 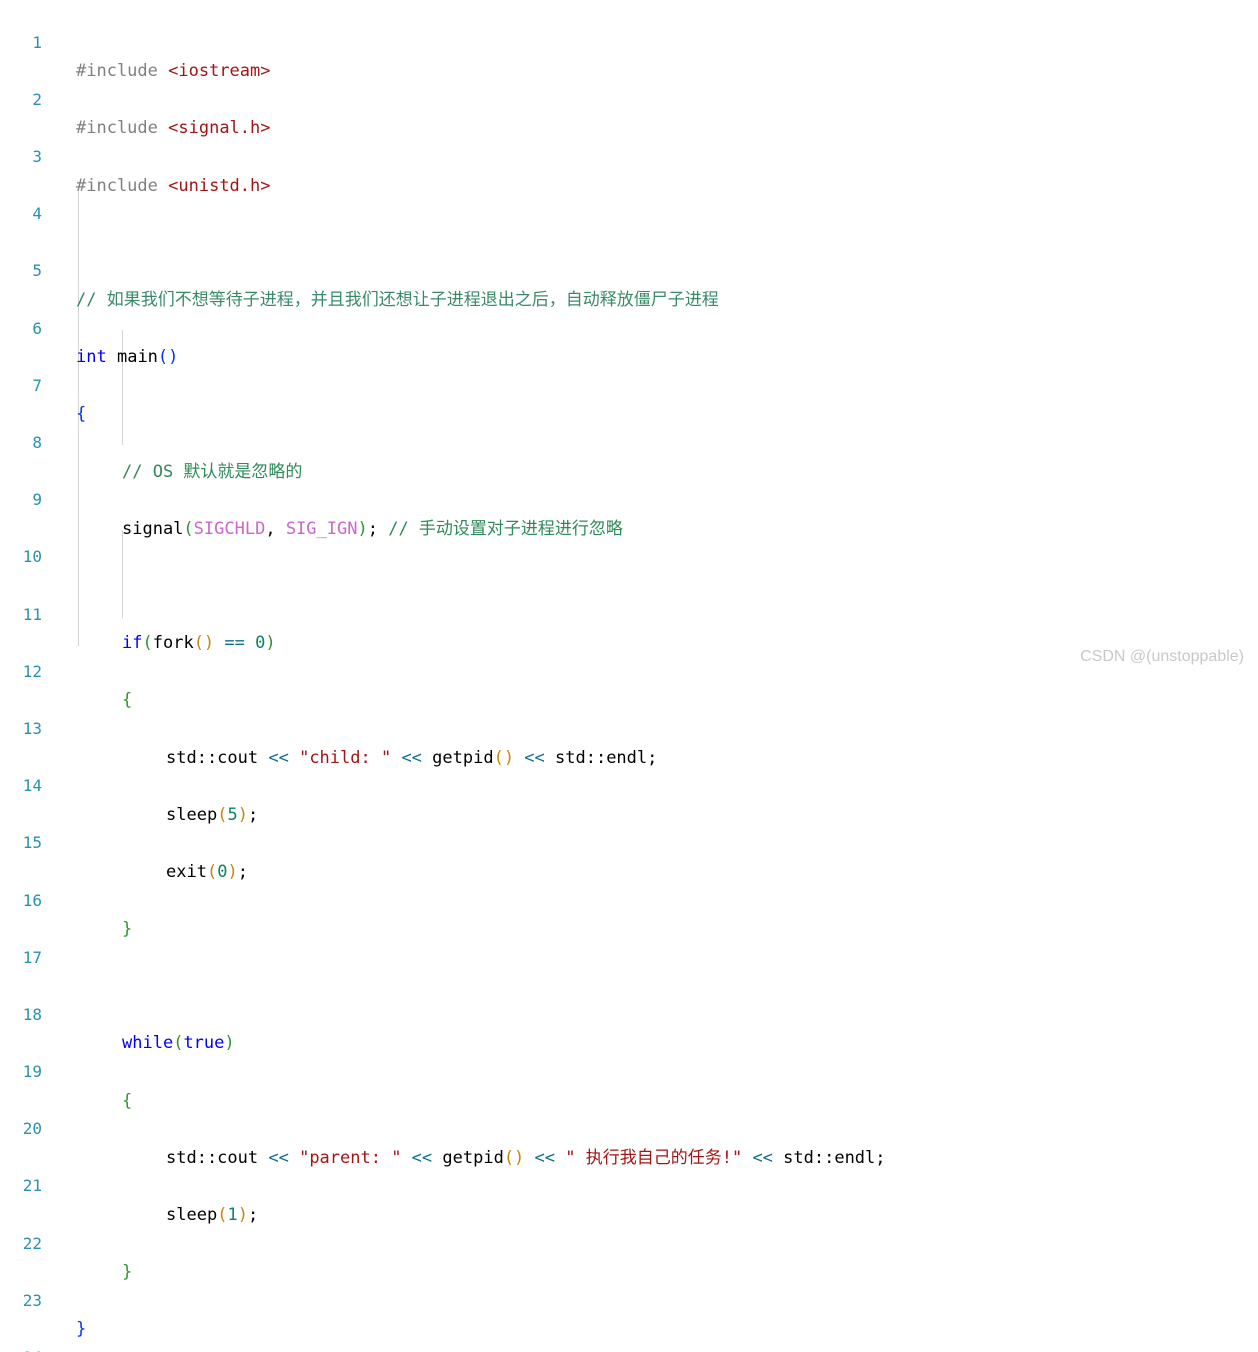 What do you see at coordinates (32, 557) in the screenshot?
I see `line-number: 10` at bounding box center [32, 557].